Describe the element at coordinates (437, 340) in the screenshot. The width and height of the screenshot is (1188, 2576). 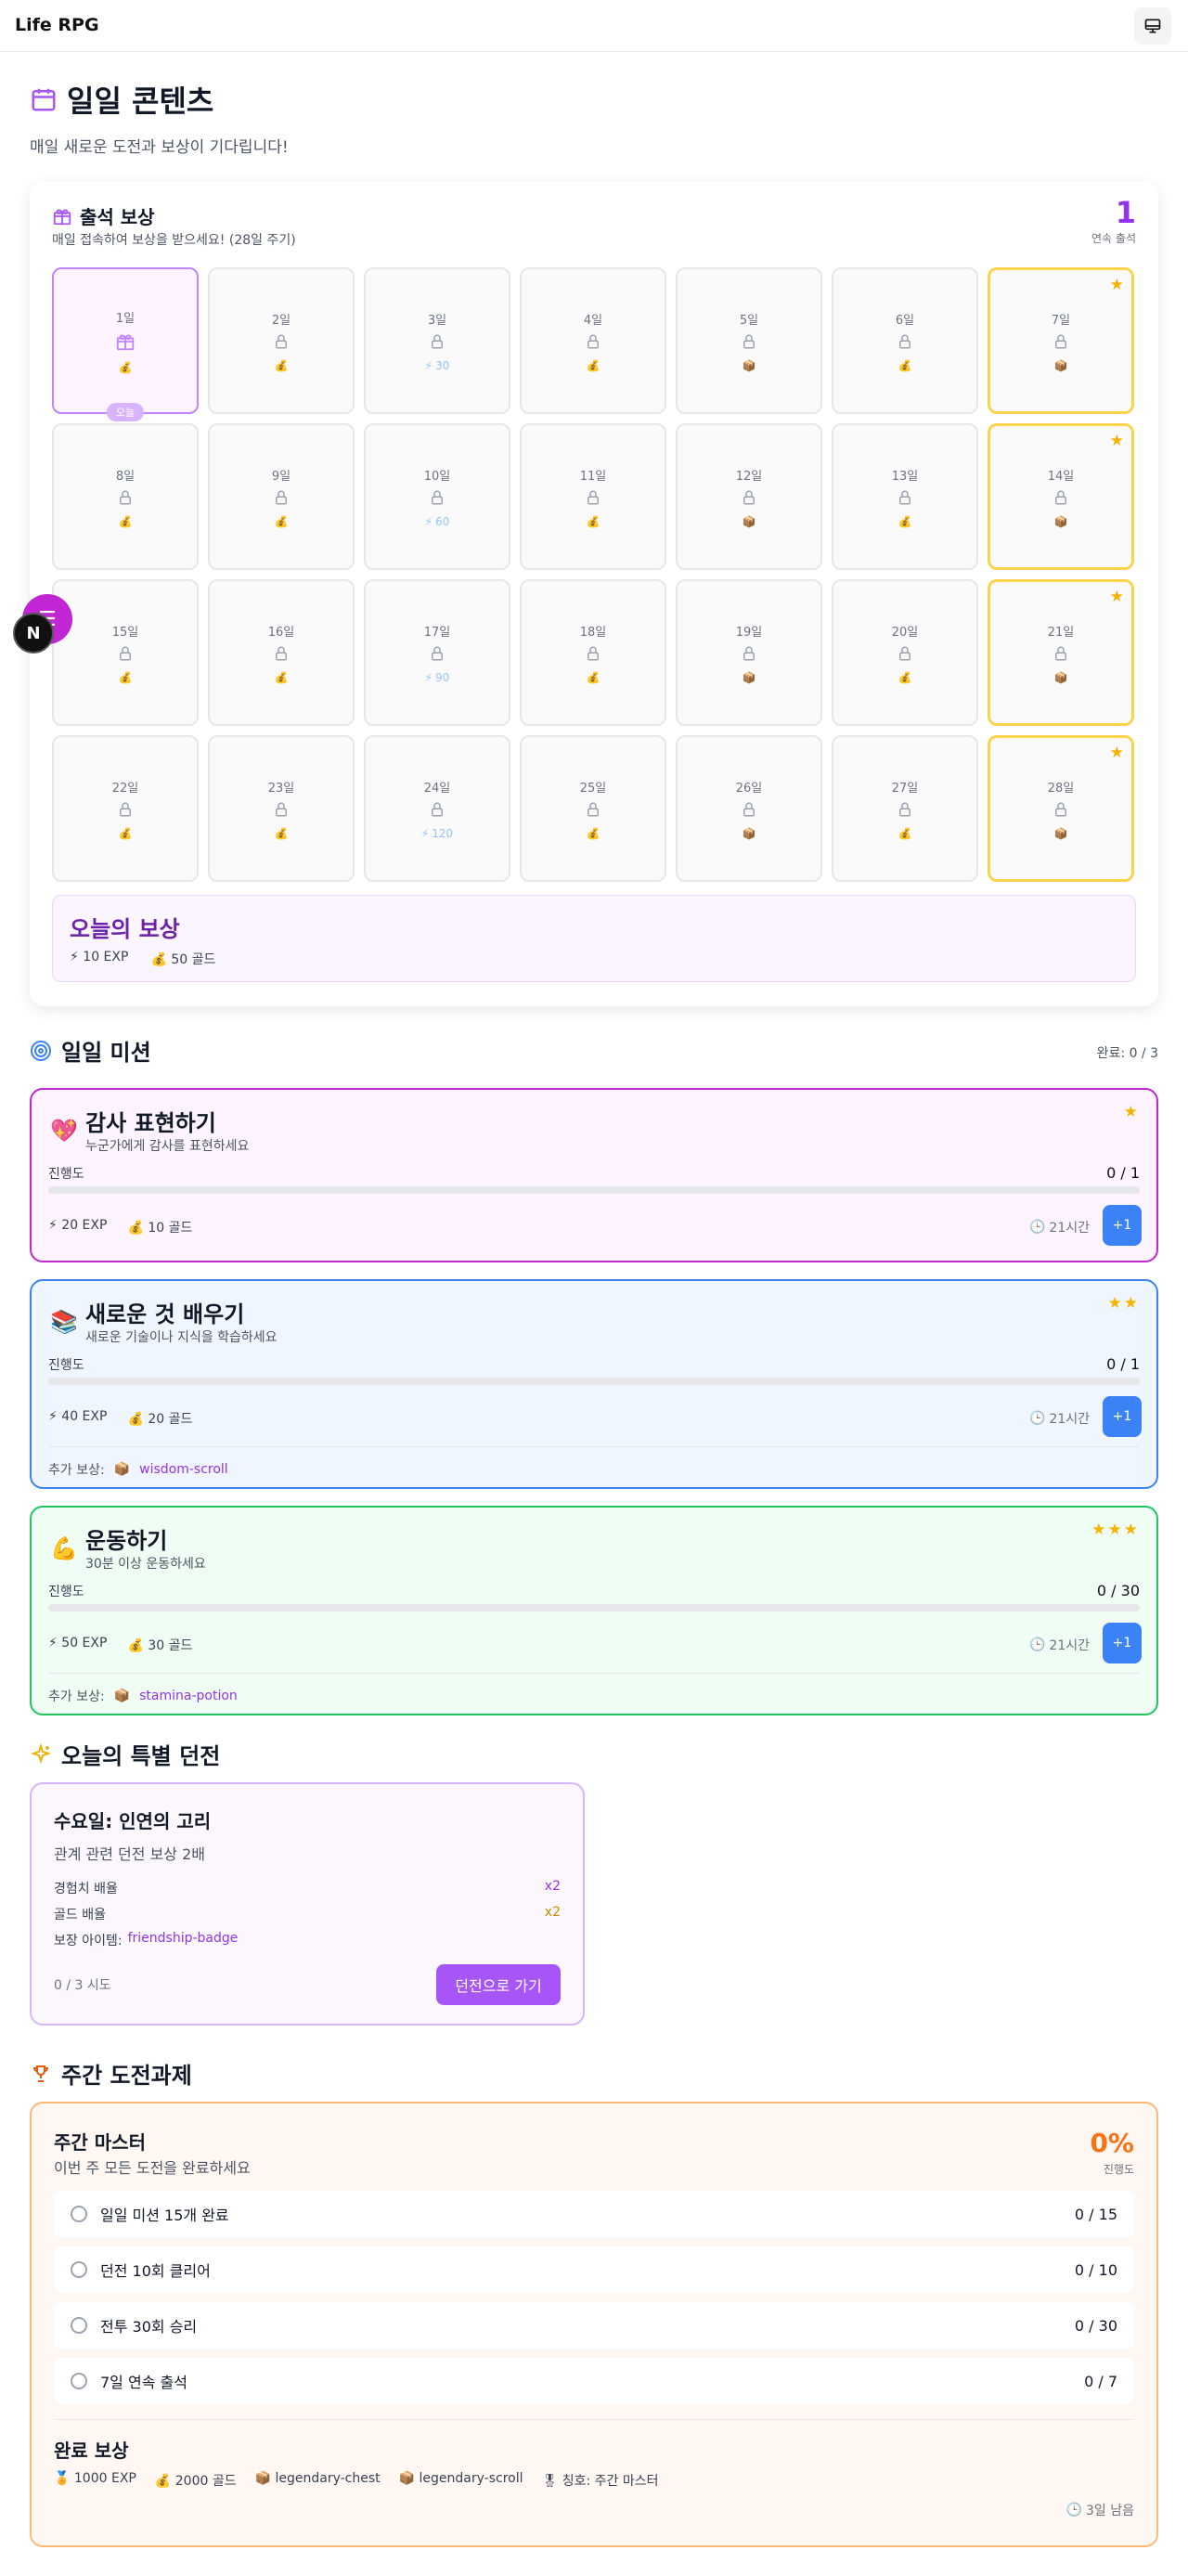
I see `attendance-day: 3일 ⚡ 30` at that location.